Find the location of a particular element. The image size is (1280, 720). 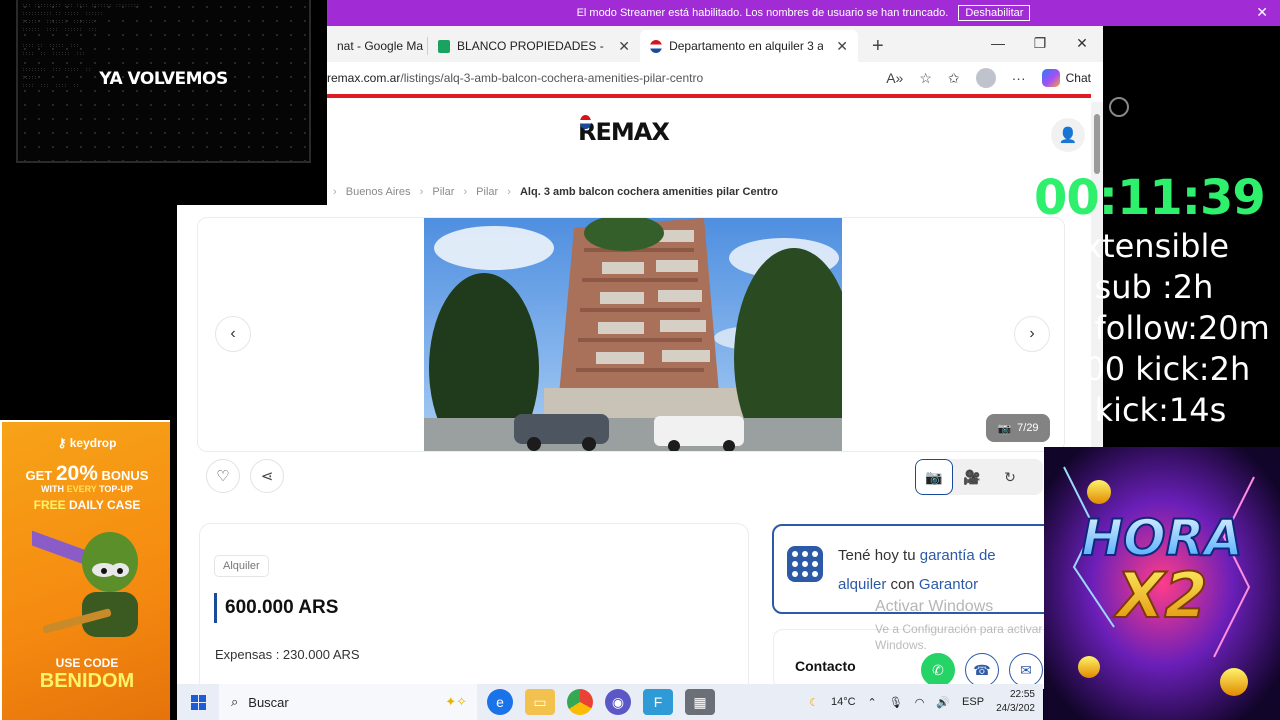

chevron-up-icon: ⌃ is located at coordinates (872, 702).